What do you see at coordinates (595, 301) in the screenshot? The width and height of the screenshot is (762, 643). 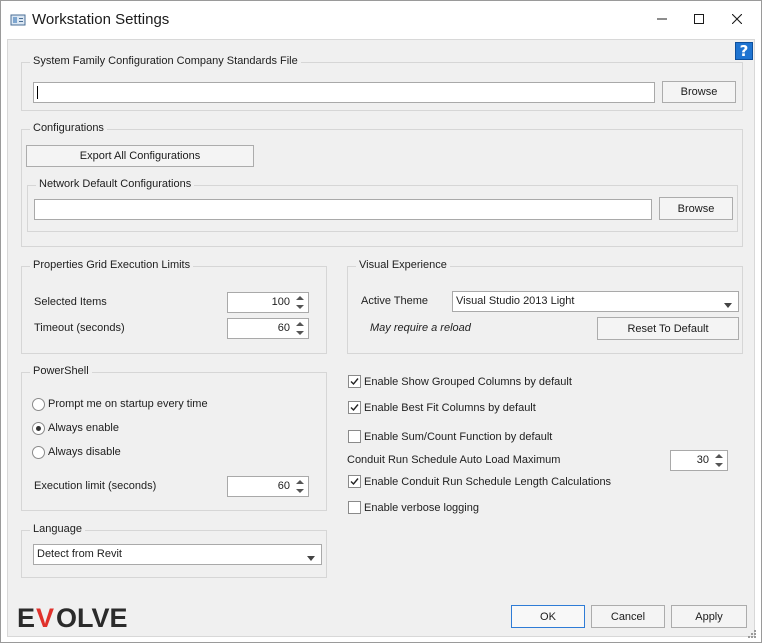 I see `active-theme-select: Visual Studio 2013 Light` at bounding box center [595, 301].